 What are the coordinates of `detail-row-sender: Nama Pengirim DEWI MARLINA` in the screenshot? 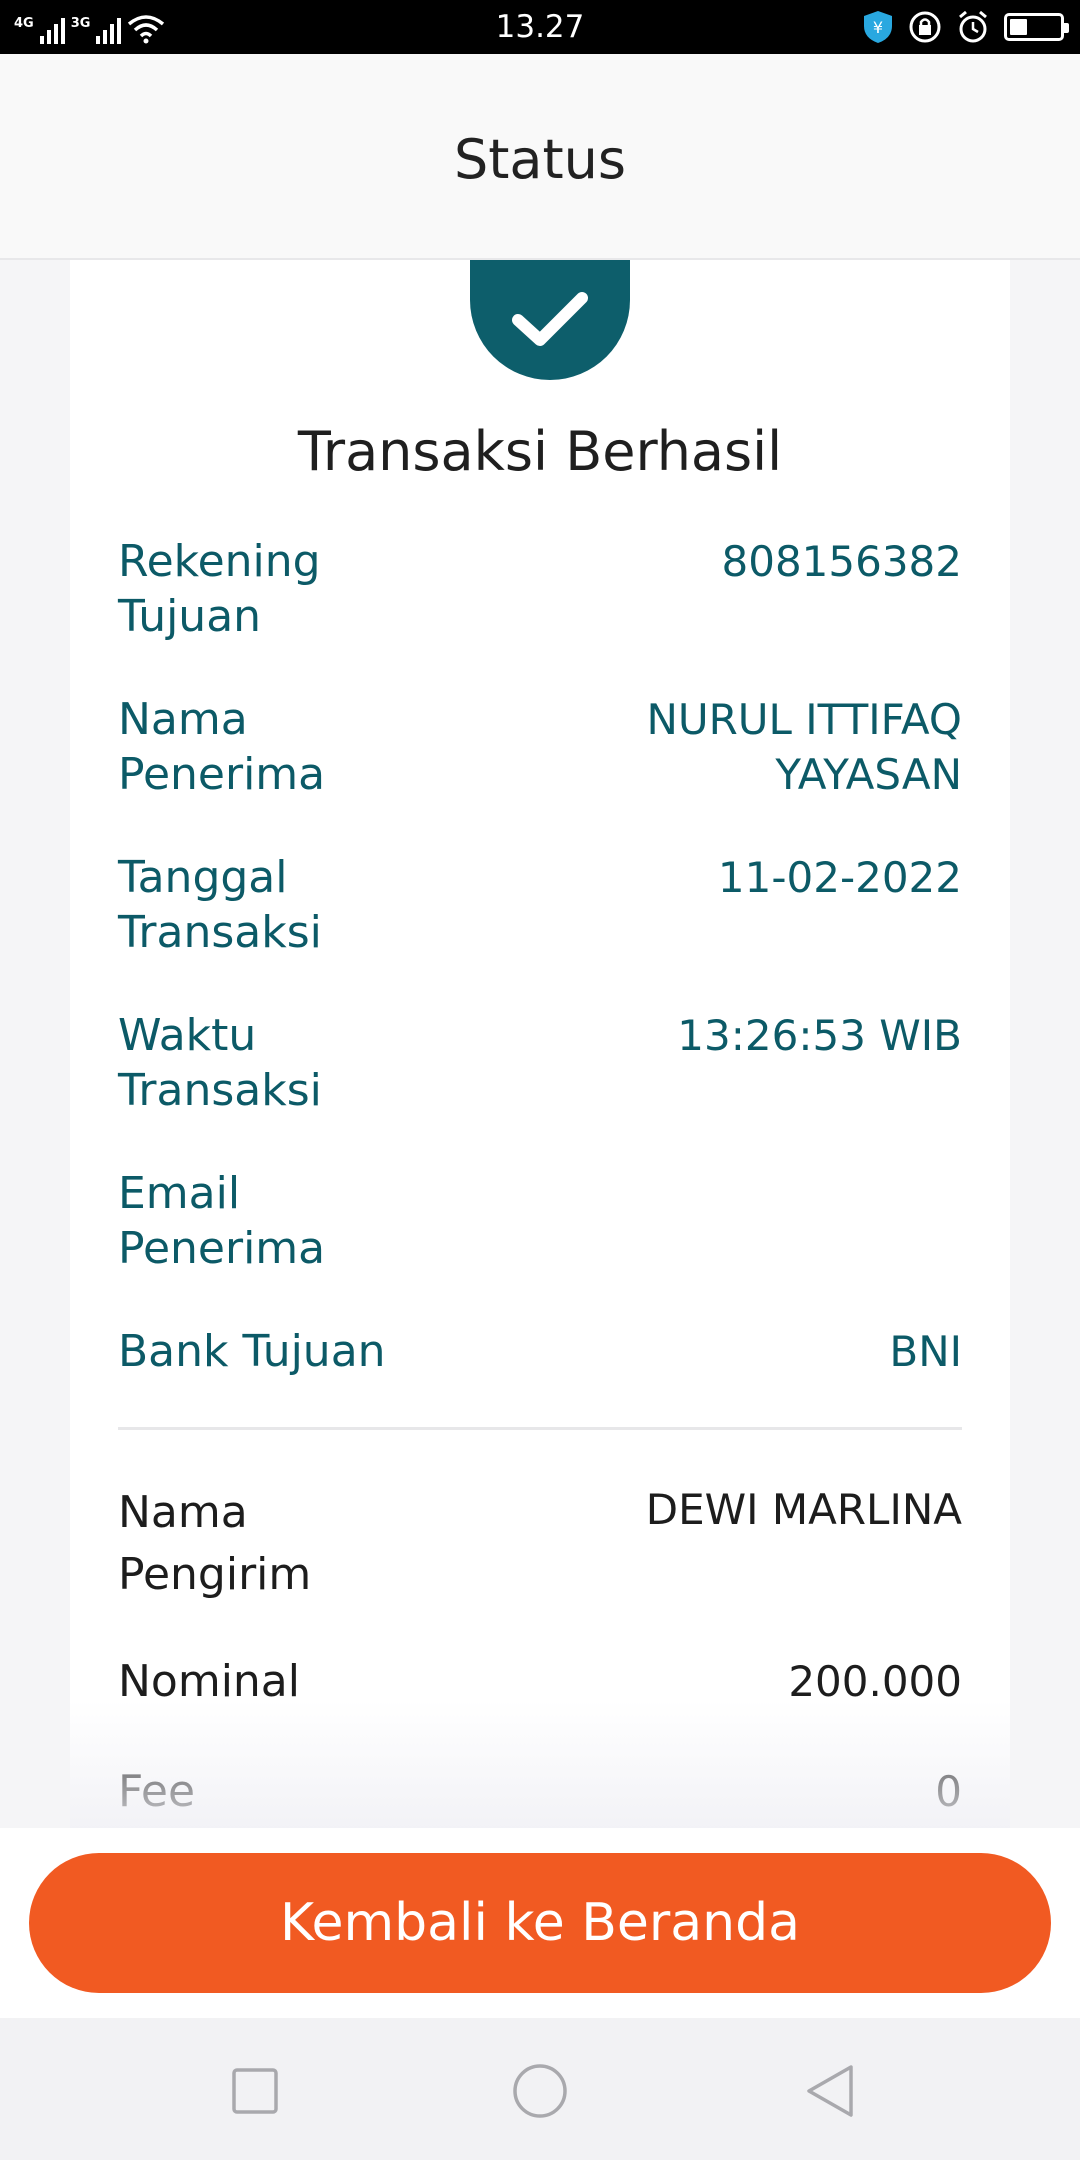 It's located at (540, 1544).